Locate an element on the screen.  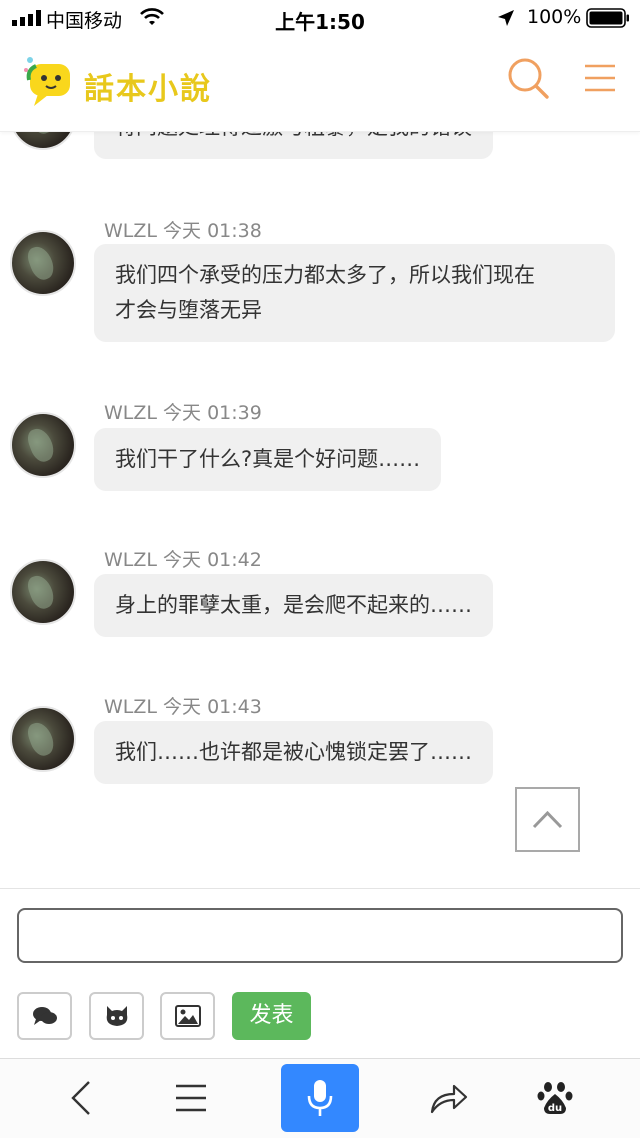
message-meta: WLZL 今天 01:39 is located at coordinates (183, 411).